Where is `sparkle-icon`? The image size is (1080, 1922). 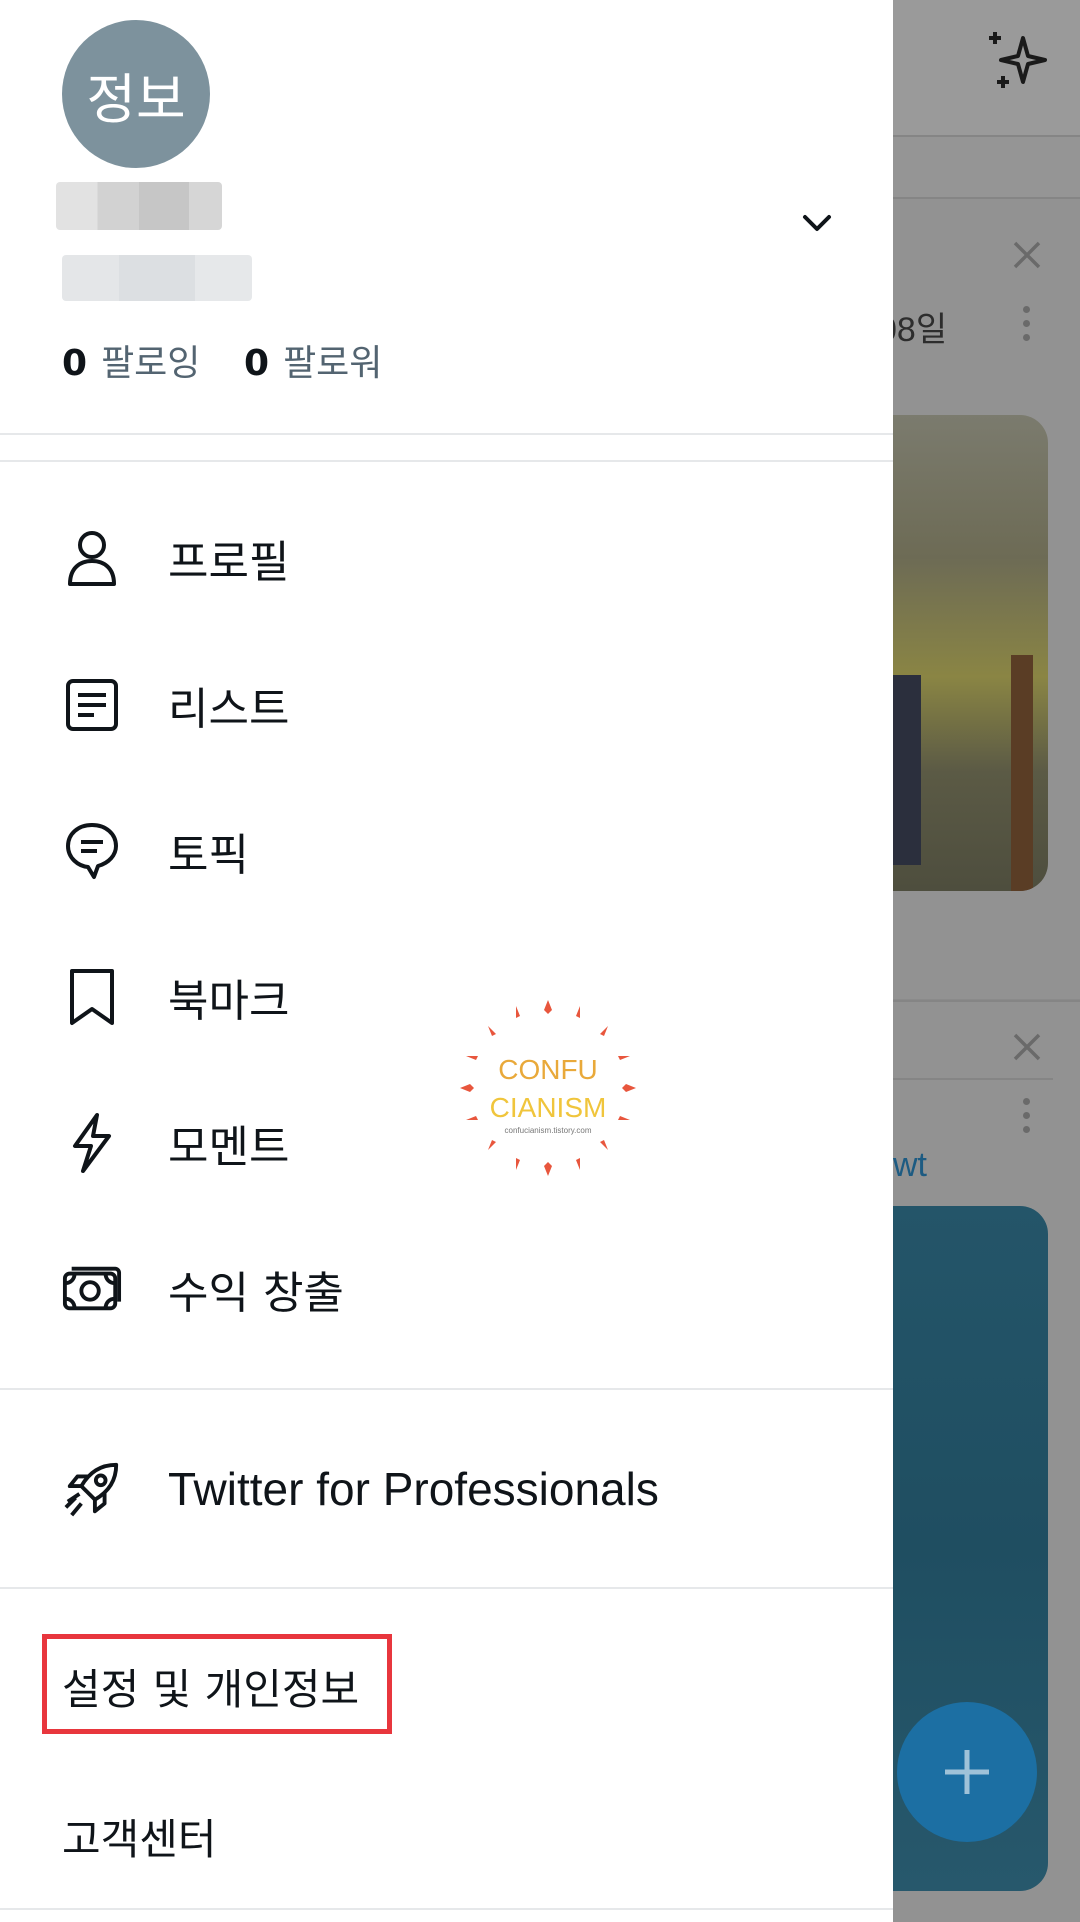
sparkle-icon is located at coordinates (1017, 60).